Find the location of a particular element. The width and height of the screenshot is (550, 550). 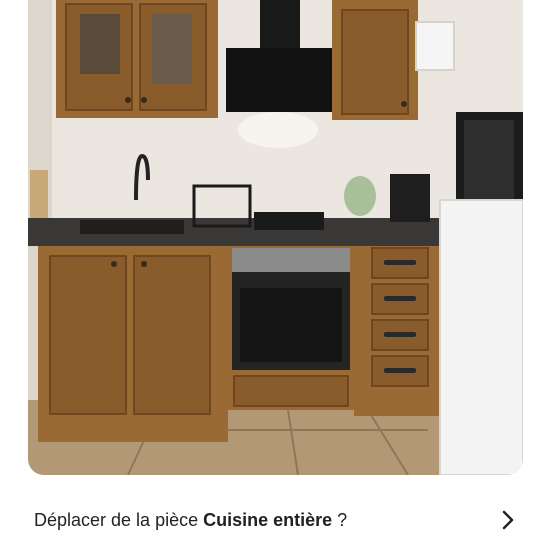

room-name: Cuisine entière is located at coordinates (268, 520).